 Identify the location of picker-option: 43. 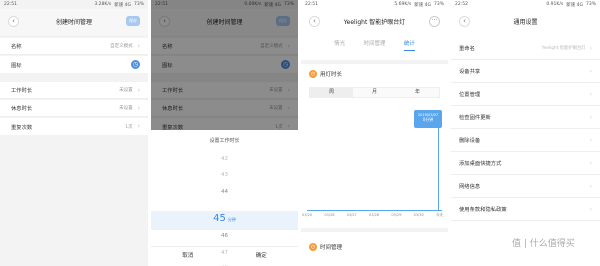
(224, 175).